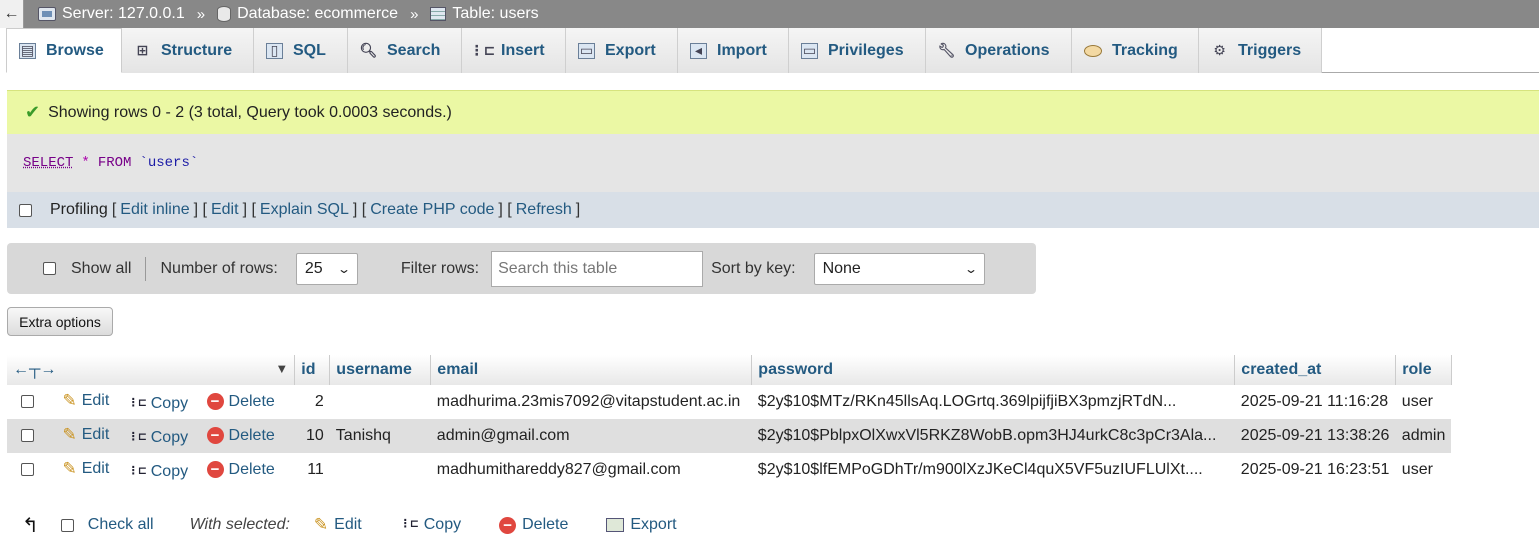  Describe the element at coordinates (60, 321) in the screenshot. I see `extra-options-button: Extra options` at that location.